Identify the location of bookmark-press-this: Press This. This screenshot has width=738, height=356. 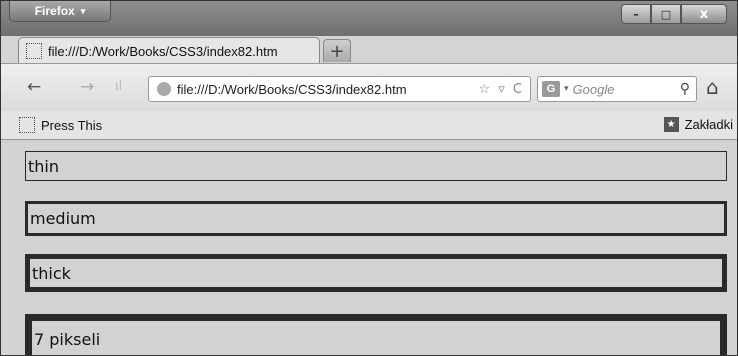
(60, 125).